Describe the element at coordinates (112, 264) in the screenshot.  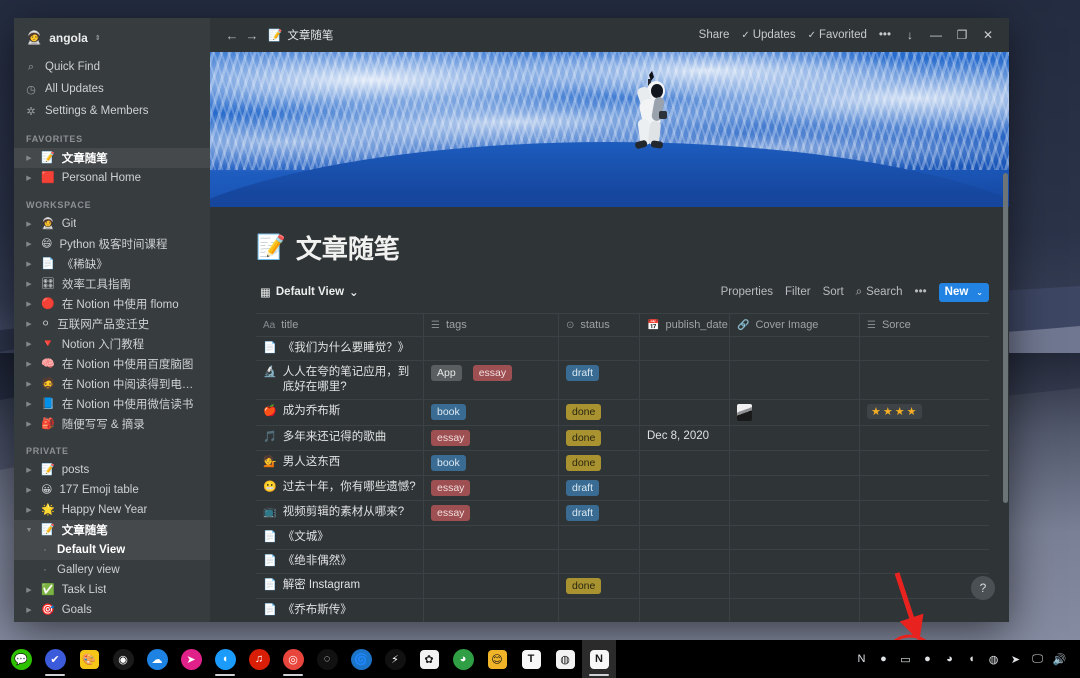
I see `sidebar-item-workspace-2: ▶ 📄 《稀缺》` at that location.